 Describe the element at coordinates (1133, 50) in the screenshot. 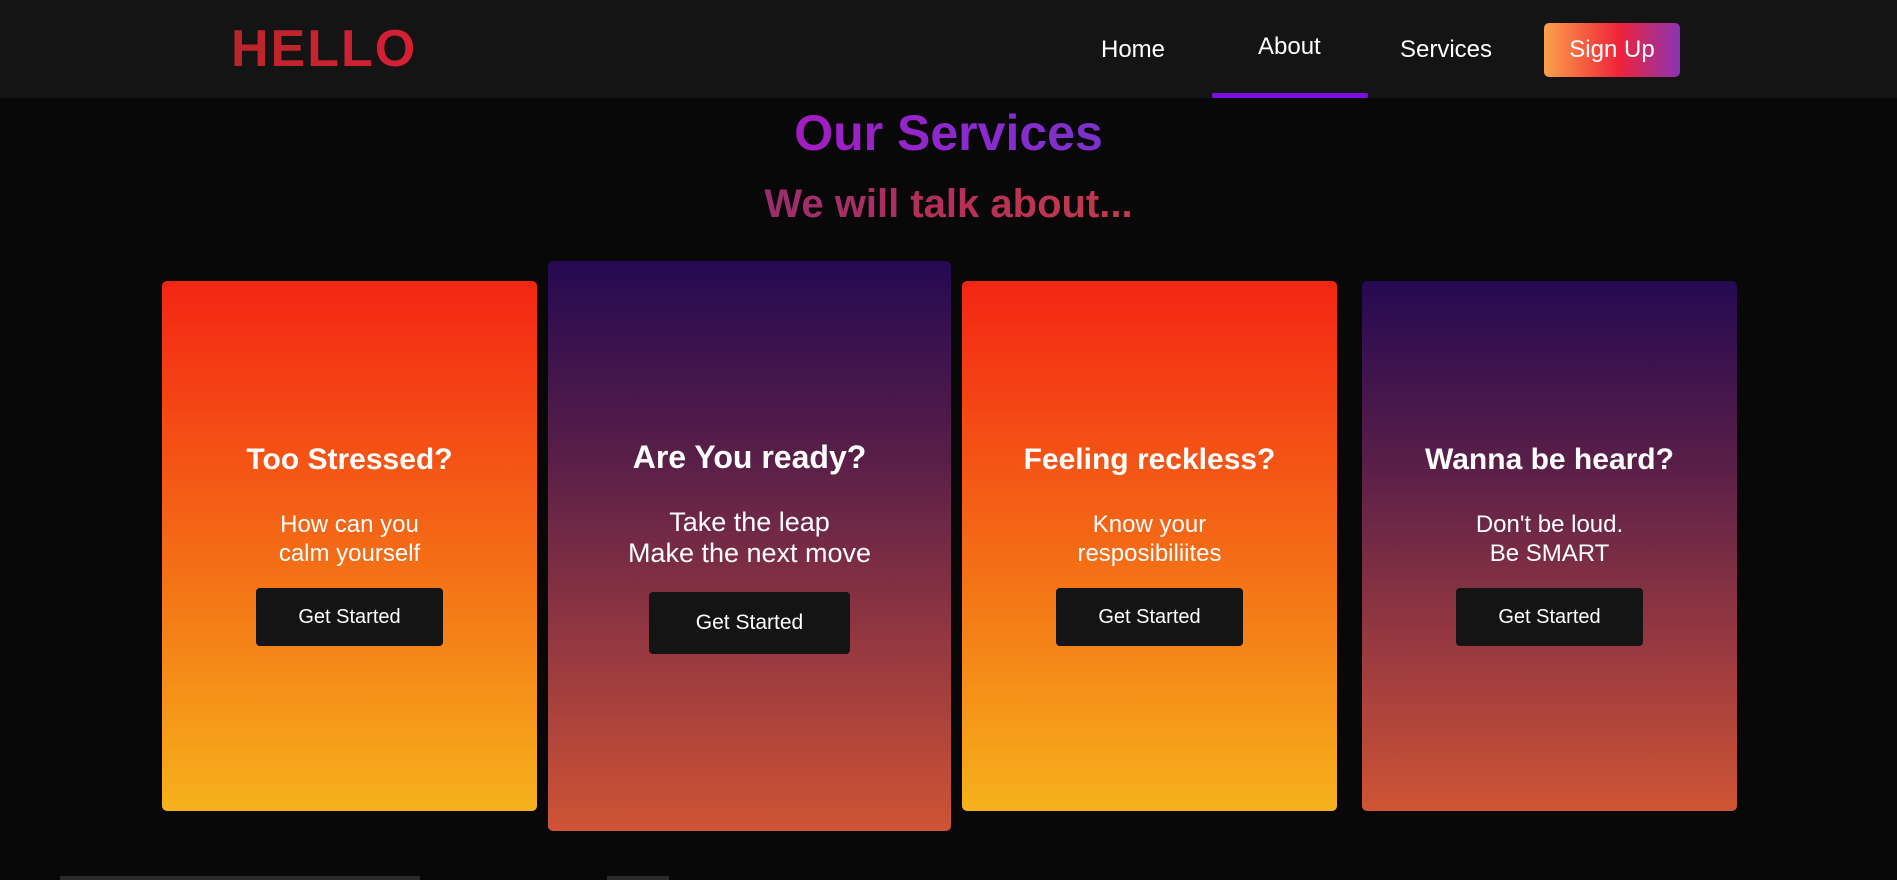

I see `nav-link-home: Home` at that location.